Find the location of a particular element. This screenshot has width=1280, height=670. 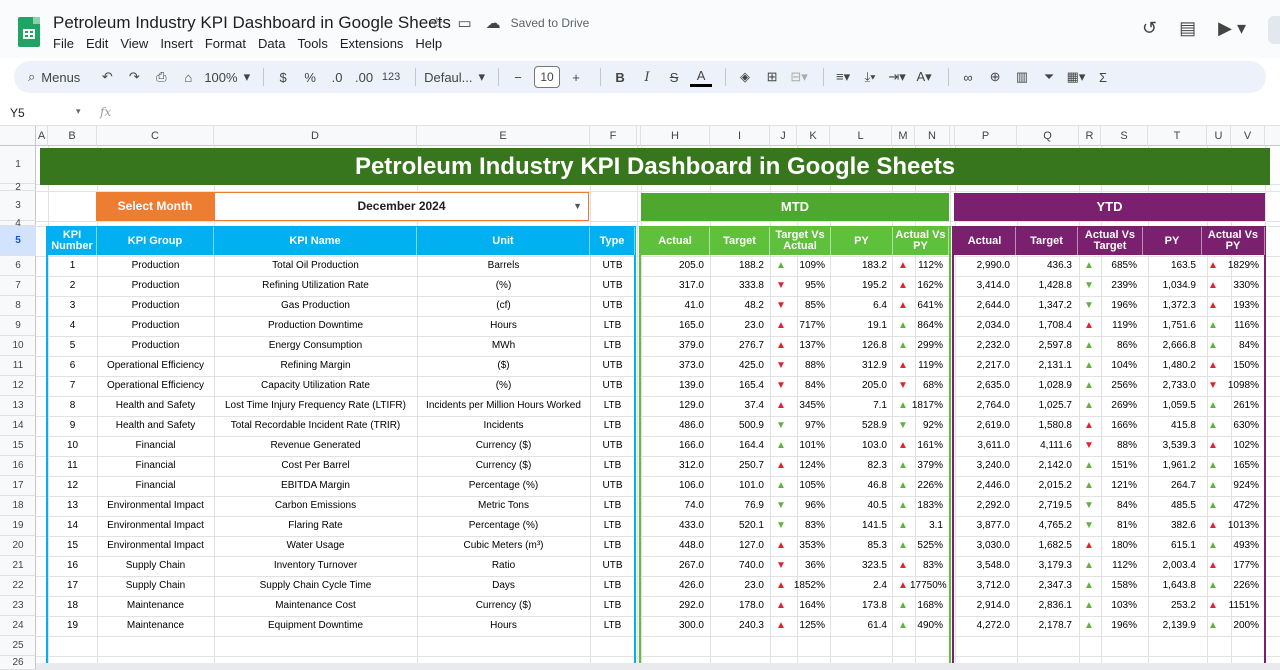

functions-icon: Σ is located at coordinates (1103, 77).